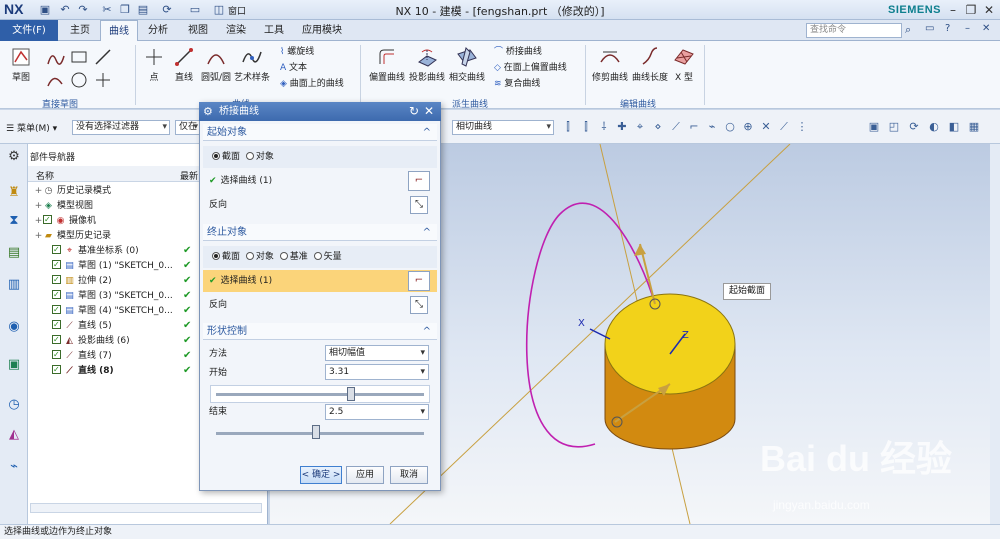  Describe the element at coordinates (249, 156) in the screenshot. I see `radio-start-object` at that location.